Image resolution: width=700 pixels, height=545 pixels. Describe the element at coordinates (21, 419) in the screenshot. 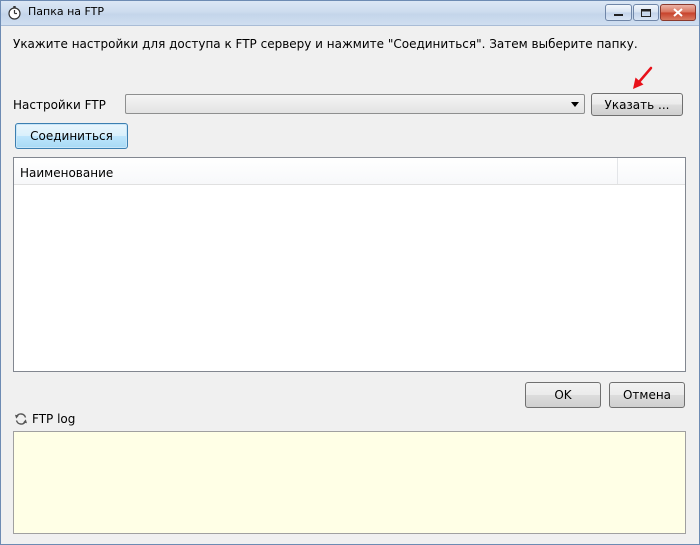

I see `refresh-icon` at that location.